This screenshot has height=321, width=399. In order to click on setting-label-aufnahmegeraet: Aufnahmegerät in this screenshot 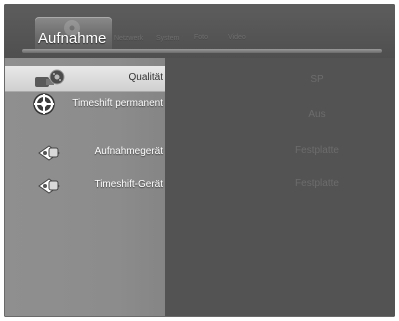, I will do `click(128, 151)`.